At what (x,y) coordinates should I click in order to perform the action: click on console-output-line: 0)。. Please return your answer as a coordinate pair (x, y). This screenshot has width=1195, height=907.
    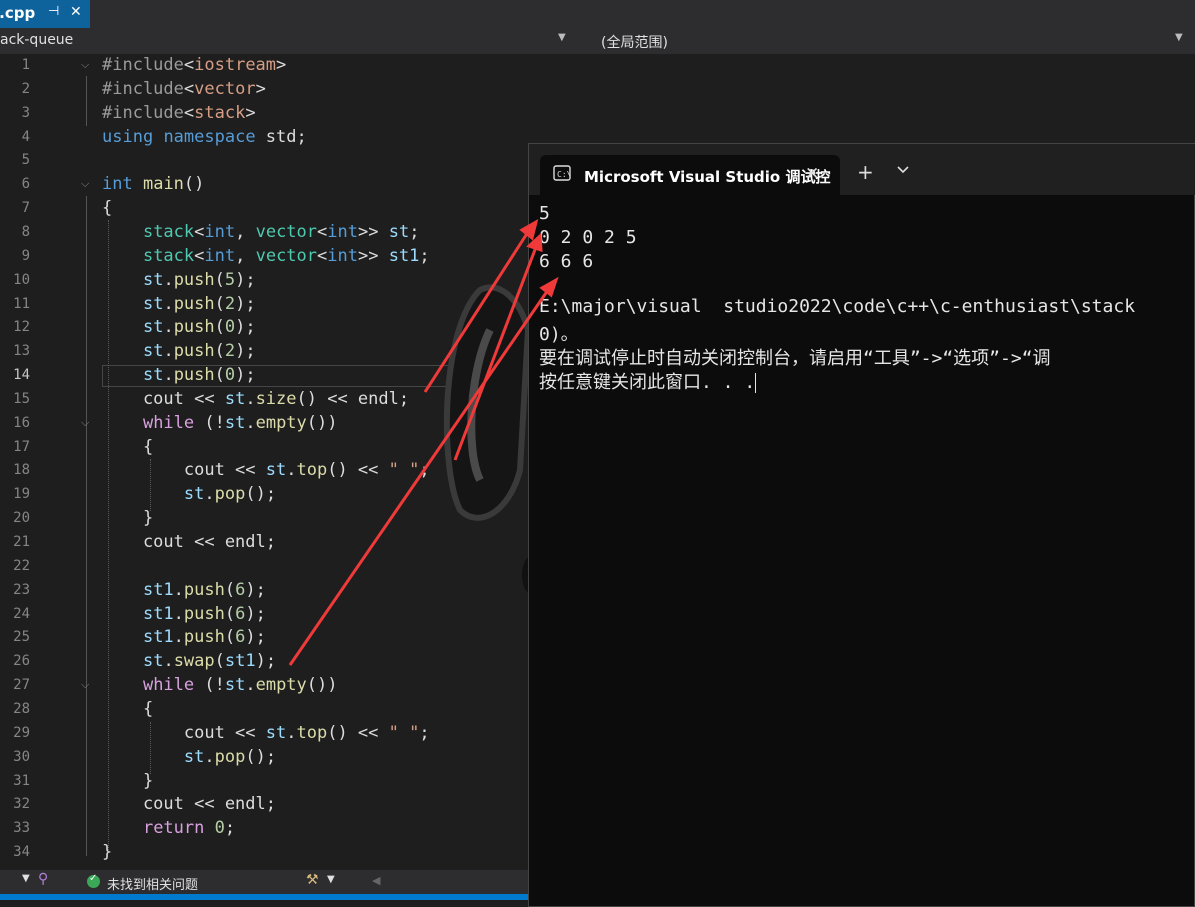
    Looking at the image, I should click on (559, 334).